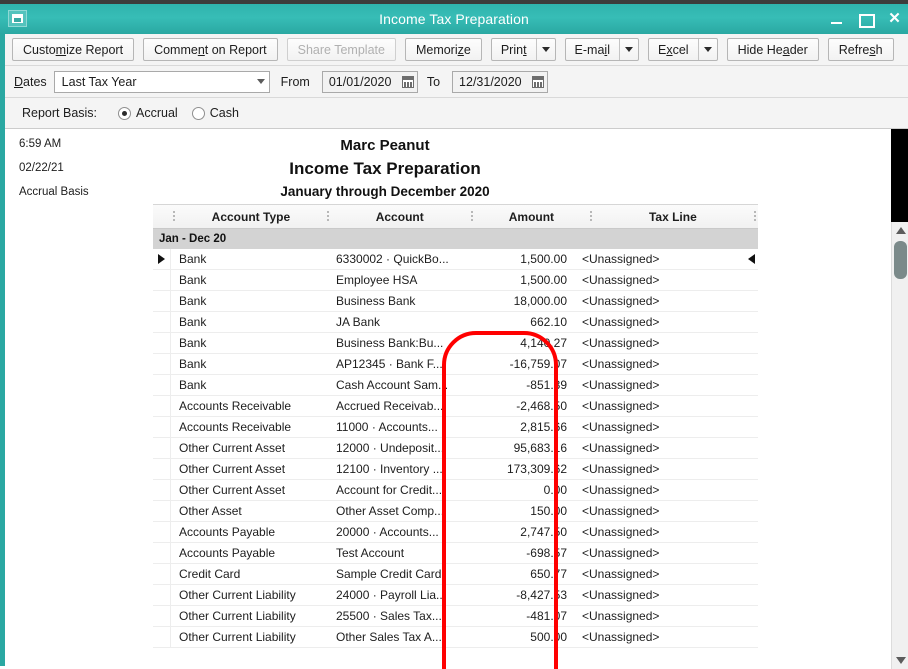  What do you see at coordinates (674, 49) in the screenshot?
I see `excel-button: Excel` at bounding box center [674, 49].